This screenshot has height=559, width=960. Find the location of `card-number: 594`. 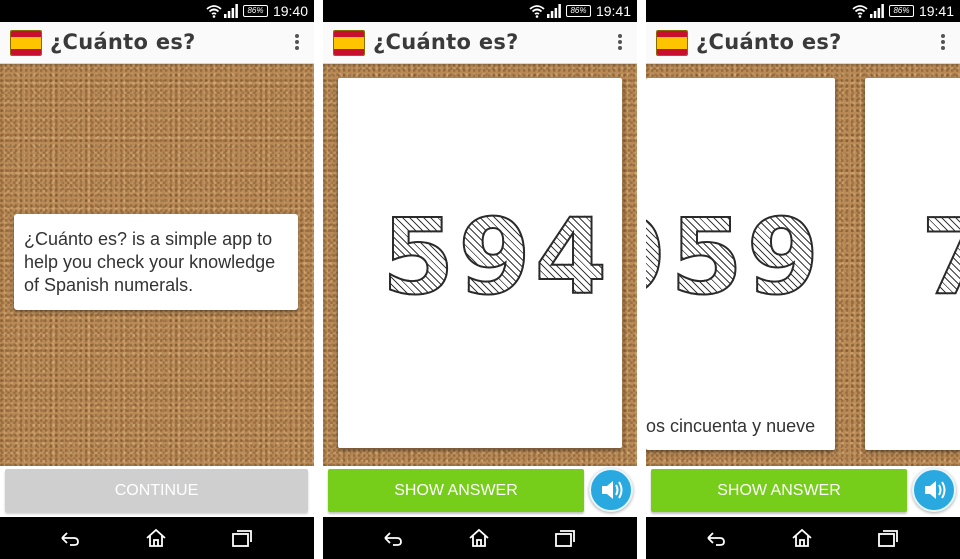

card-number: 594 is located at coordinates (496, 257).